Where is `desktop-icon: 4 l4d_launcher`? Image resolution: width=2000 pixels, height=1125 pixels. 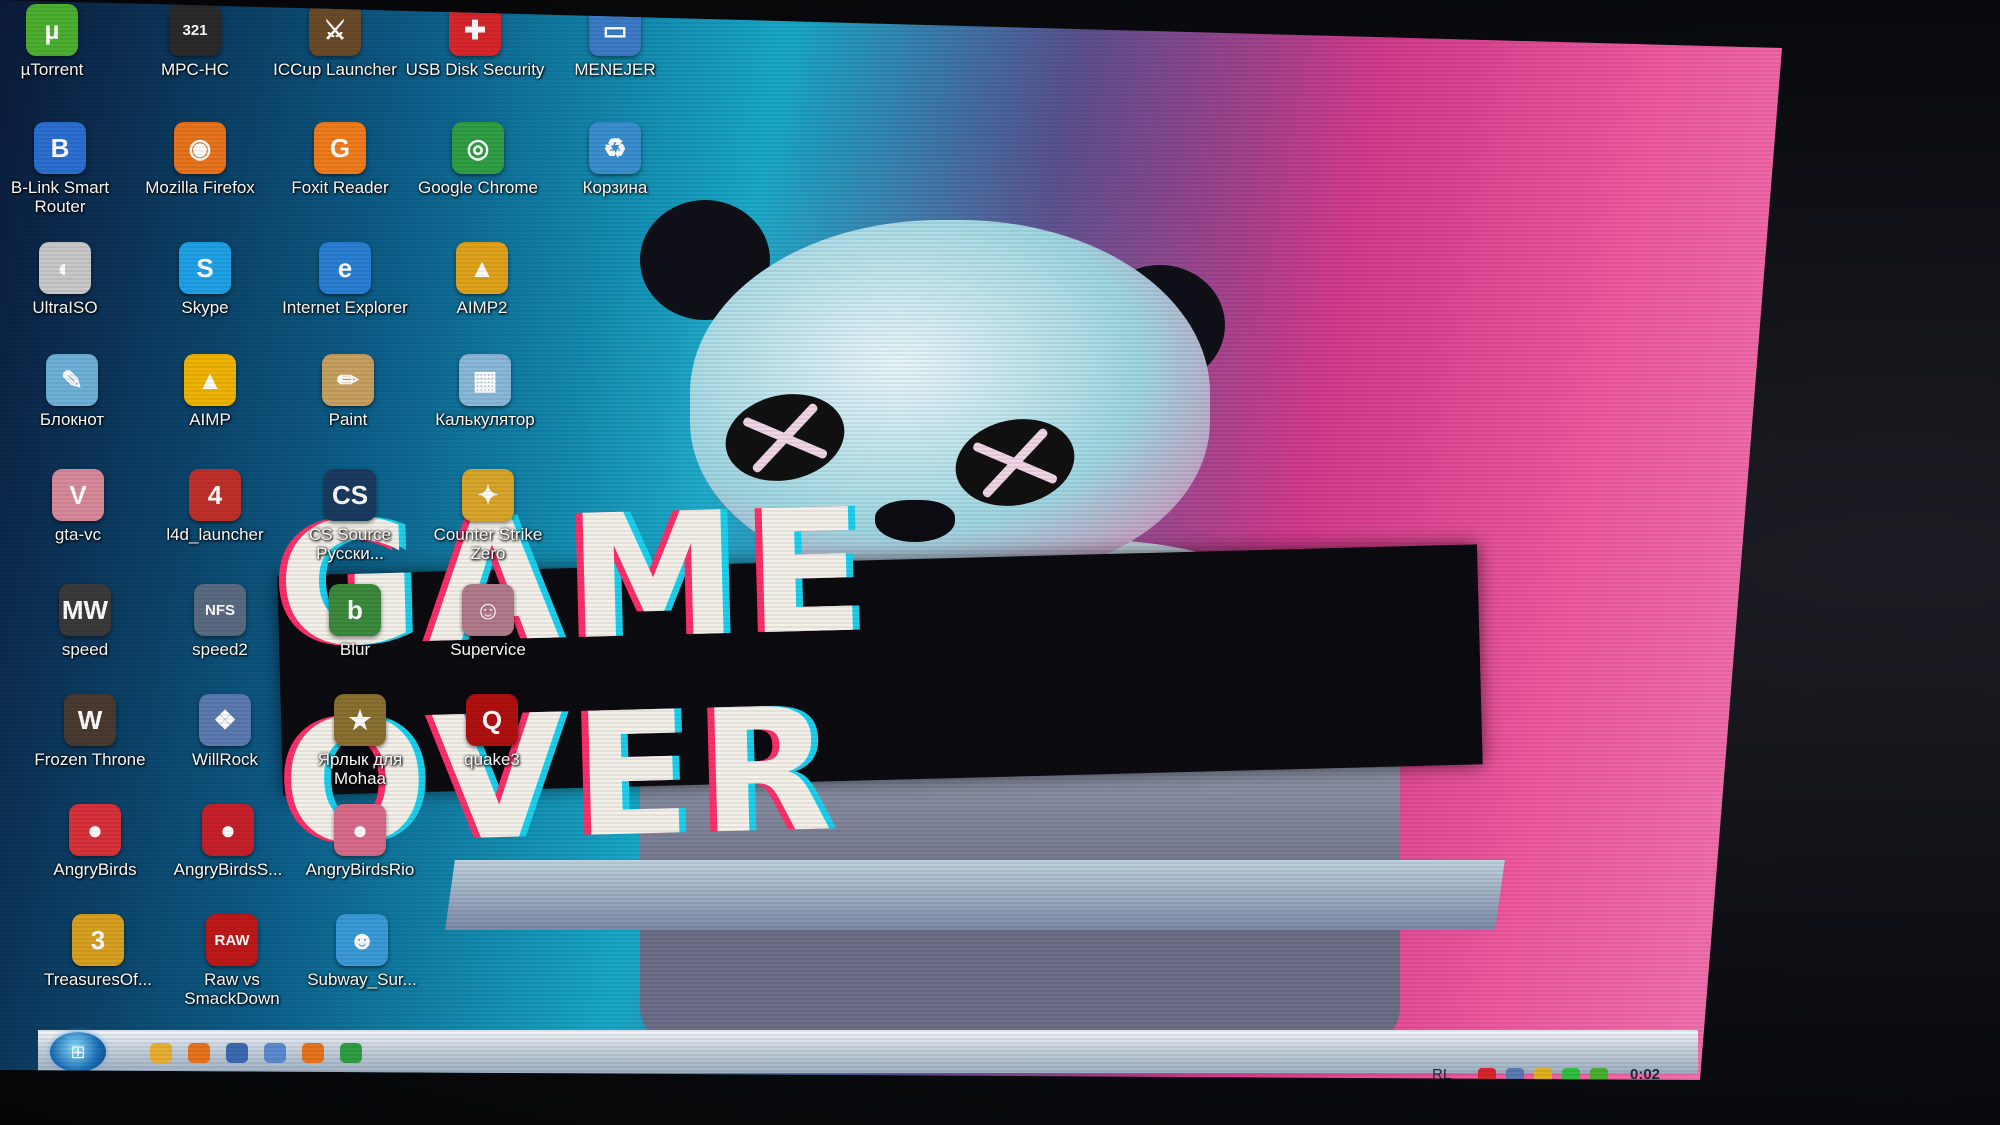
desktop-icon: 4 l4d_launcher is located at coordinates (215, 506).